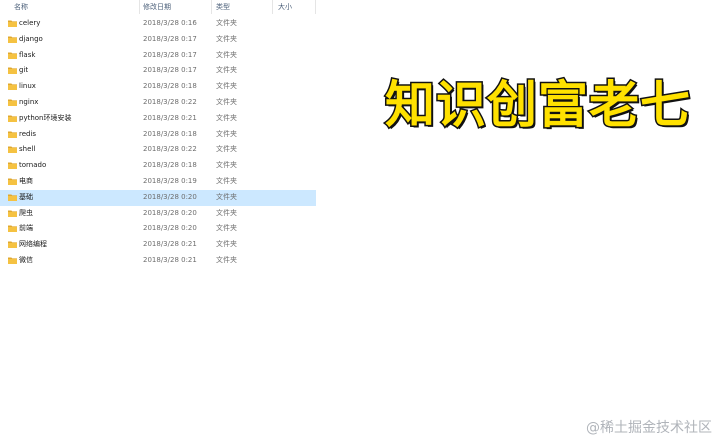 The width and height of the screenshot is (720, 443). What do you see at coordinates (30, 23) in the screenshot?
I see `file-name: celery` at bounding box center [30, 23].